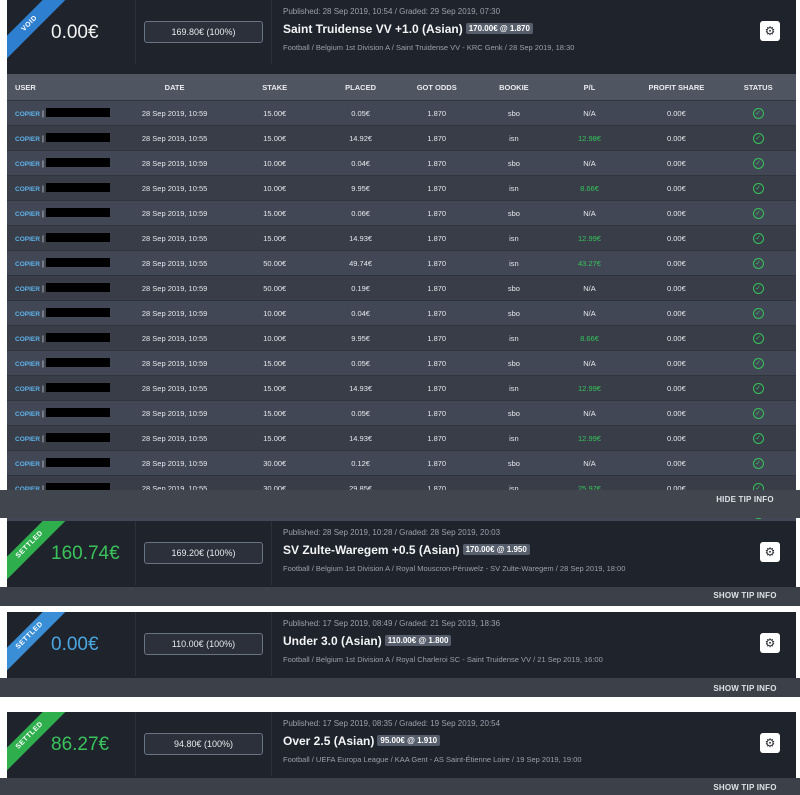 The width and height of the screenshot is (800, 795). I want to click on stake-button: 169.80€ (100%), so click(203, 32).